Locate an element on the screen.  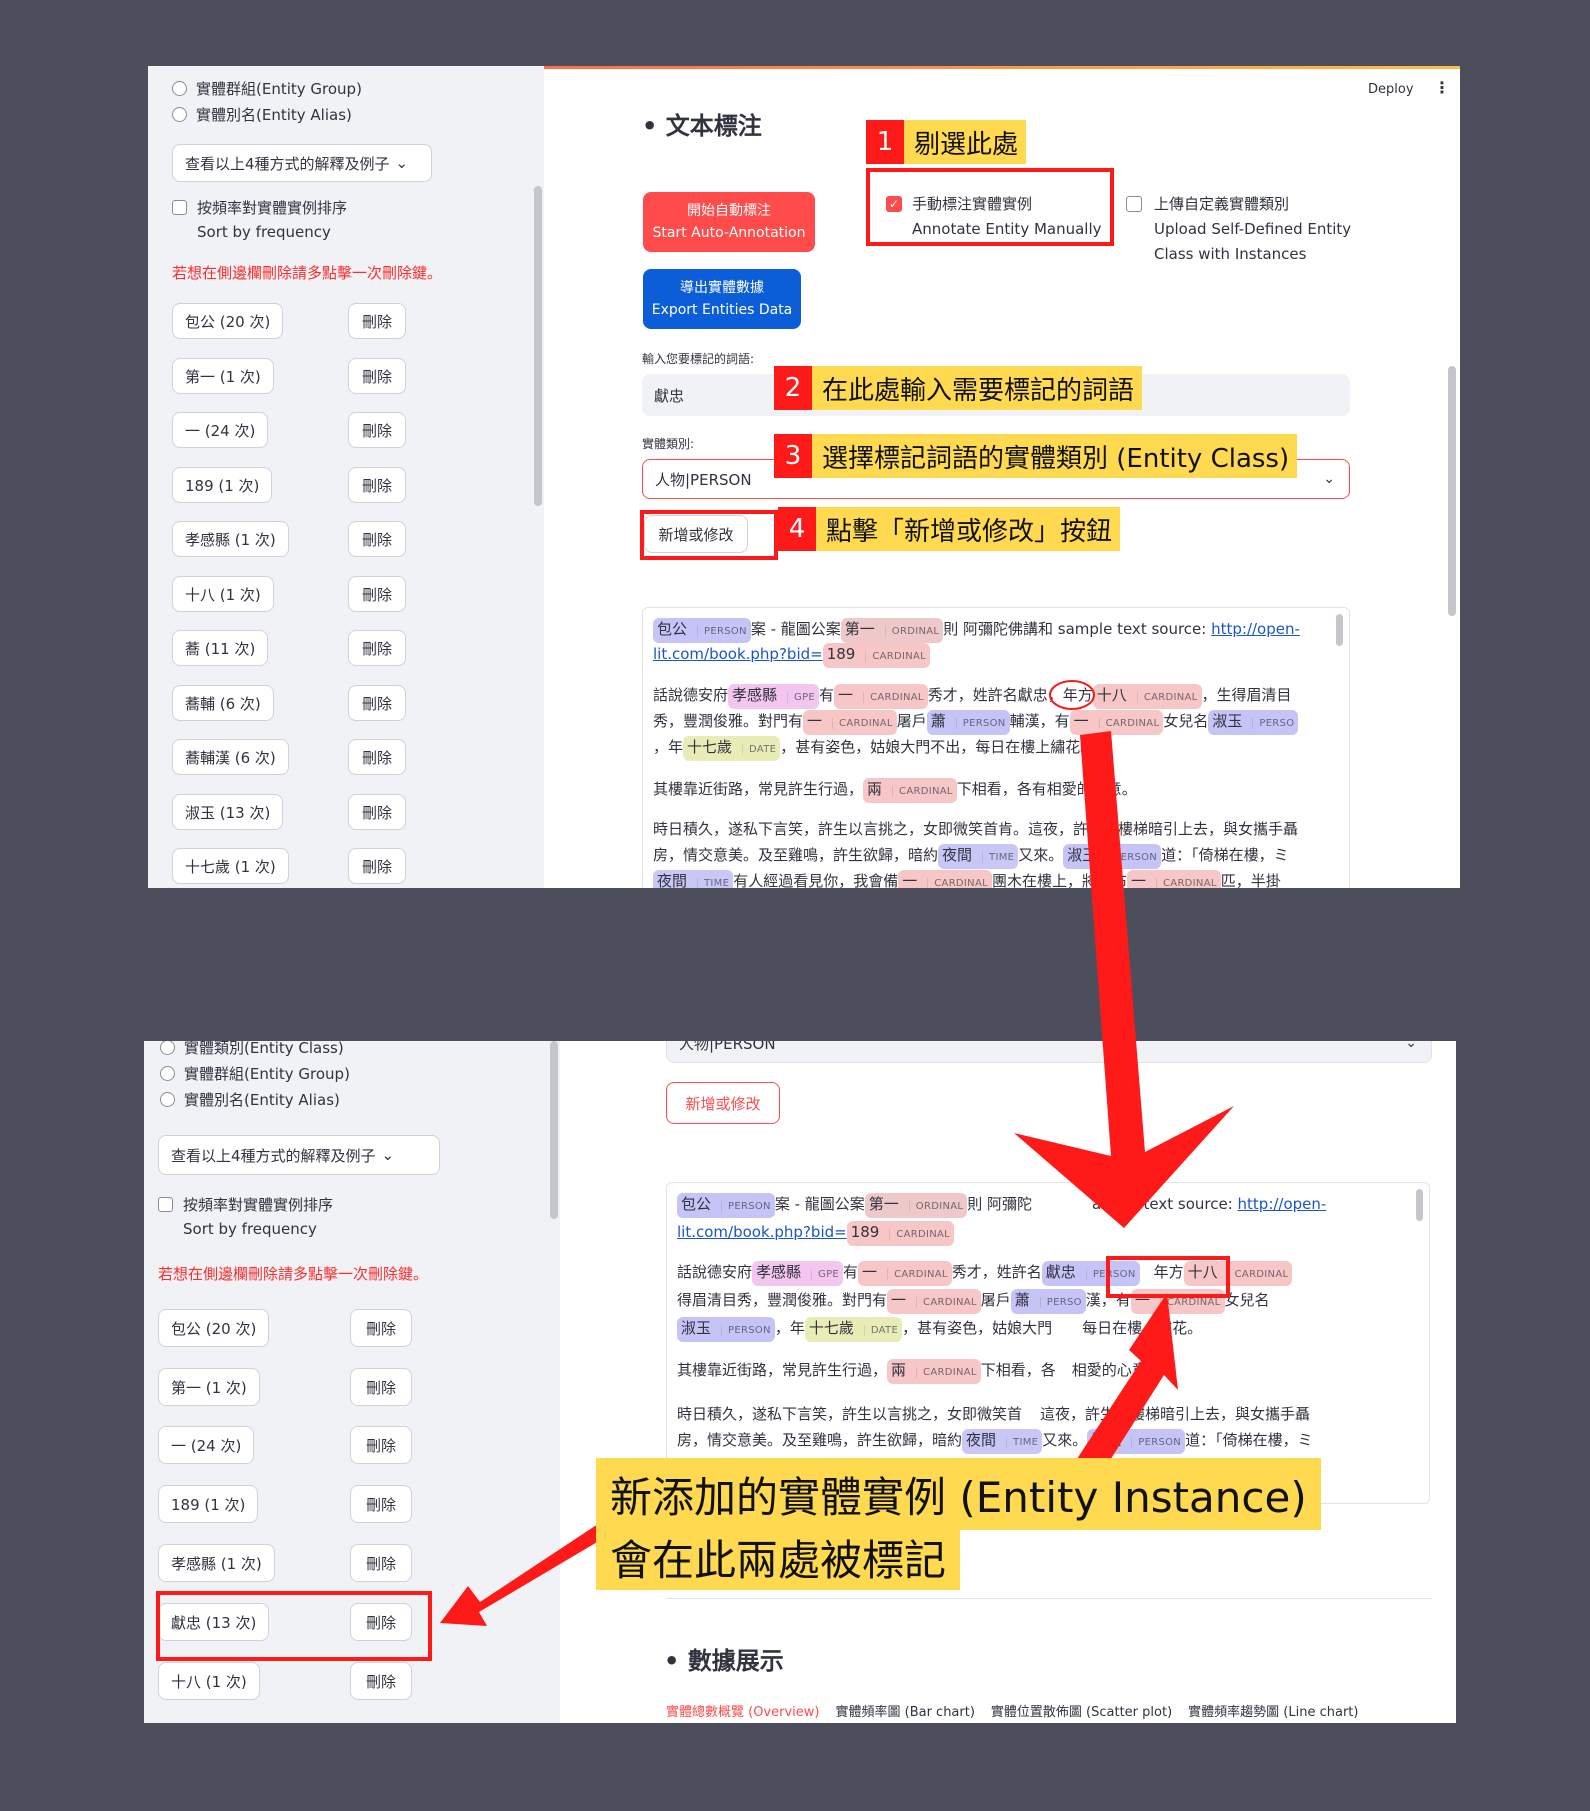
add-button-highlight is located at coordinates (709, 535).